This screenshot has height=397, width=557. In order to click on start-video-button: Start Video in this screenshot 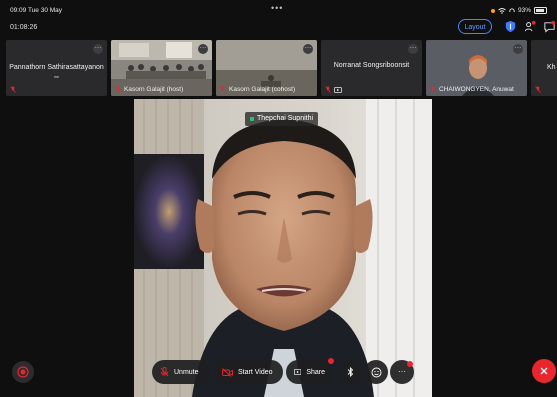, I will do `click(248, 372)`.